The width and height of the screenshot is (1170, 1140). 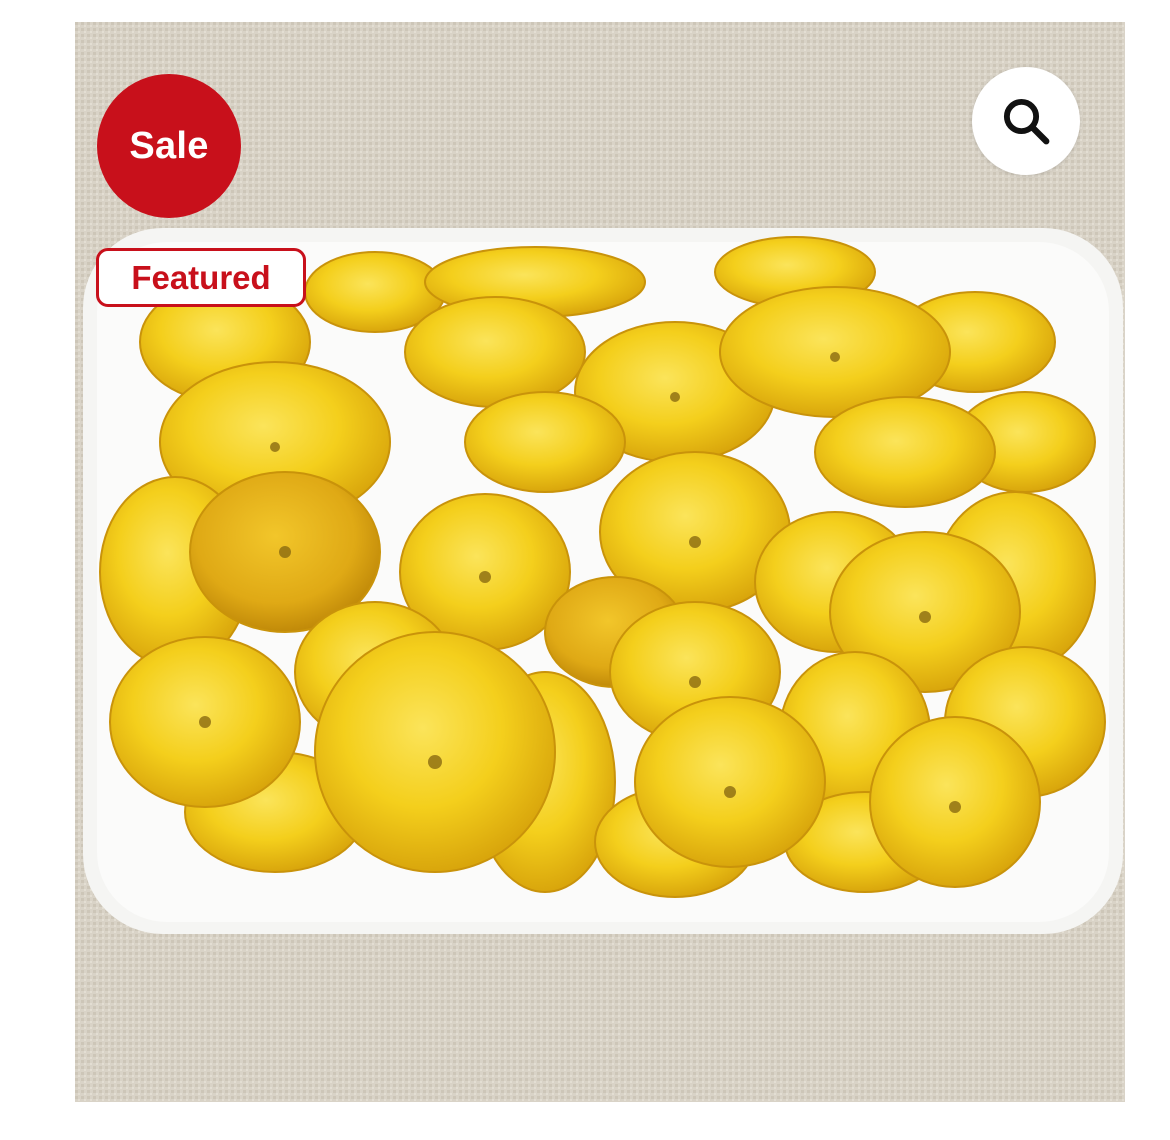 I want to click on zoom-button, so click(x=1026, y=121).